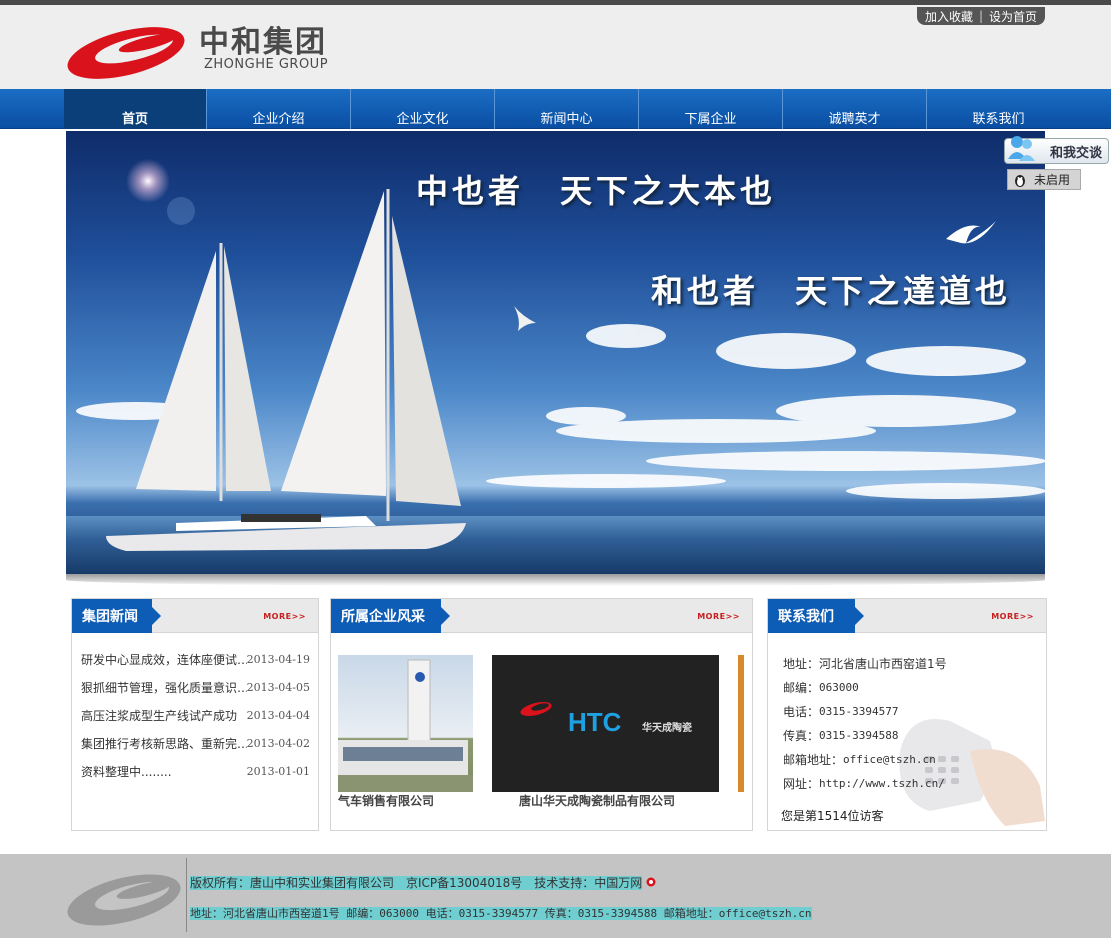 The image size is (1111, 938). I want to click on footer-logo-icon, so click(124, 900).